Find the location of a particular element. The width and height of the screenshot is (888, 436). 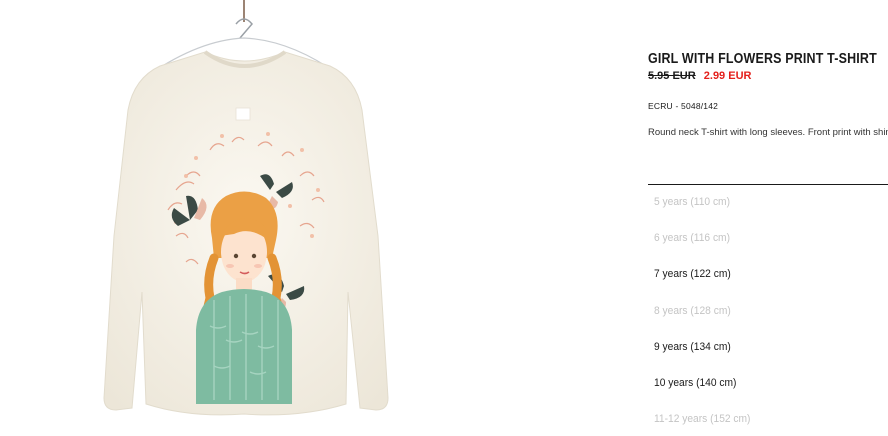

size-option: 6 years (116 cm) is located at coordinates (692, 238).